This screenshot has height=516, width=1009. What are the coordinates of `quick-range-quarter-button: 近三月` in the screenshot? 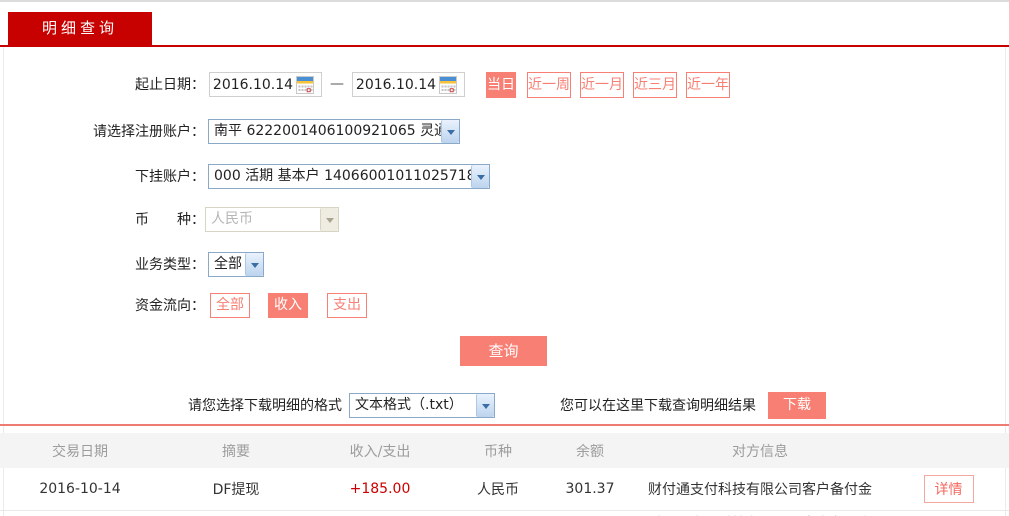 It's located at (655, 85).